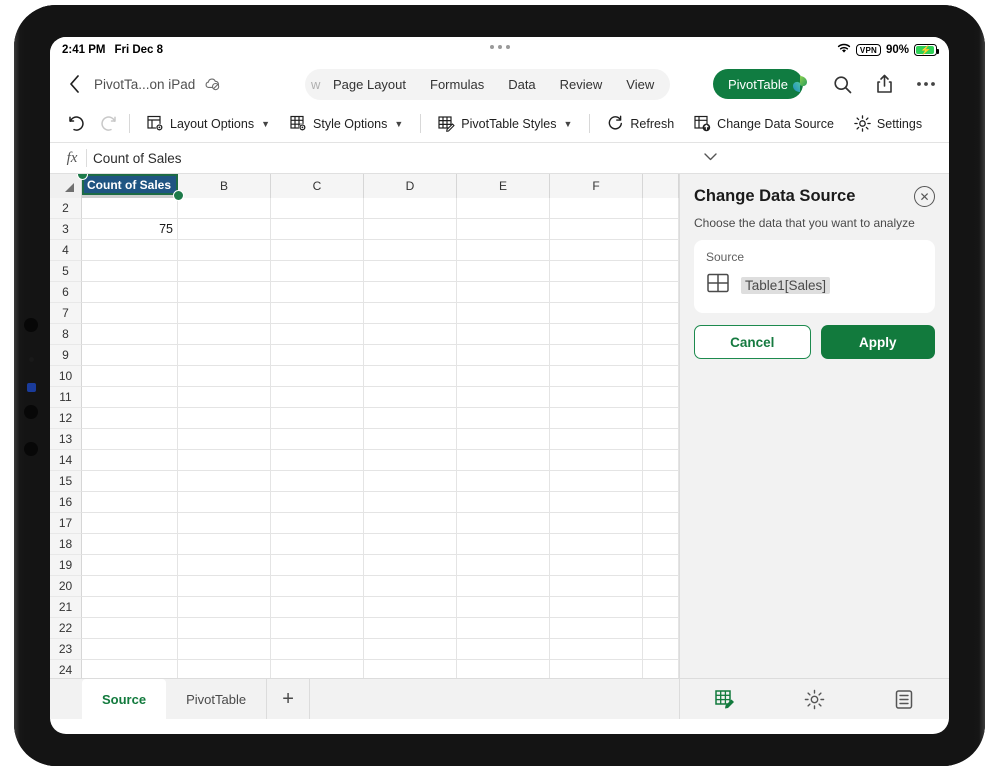 The width and height of the screenshot is (999, 771). Describe the element at coordinates (66, 628) in the screenshot. I see `row-header-22: 22` at that location.